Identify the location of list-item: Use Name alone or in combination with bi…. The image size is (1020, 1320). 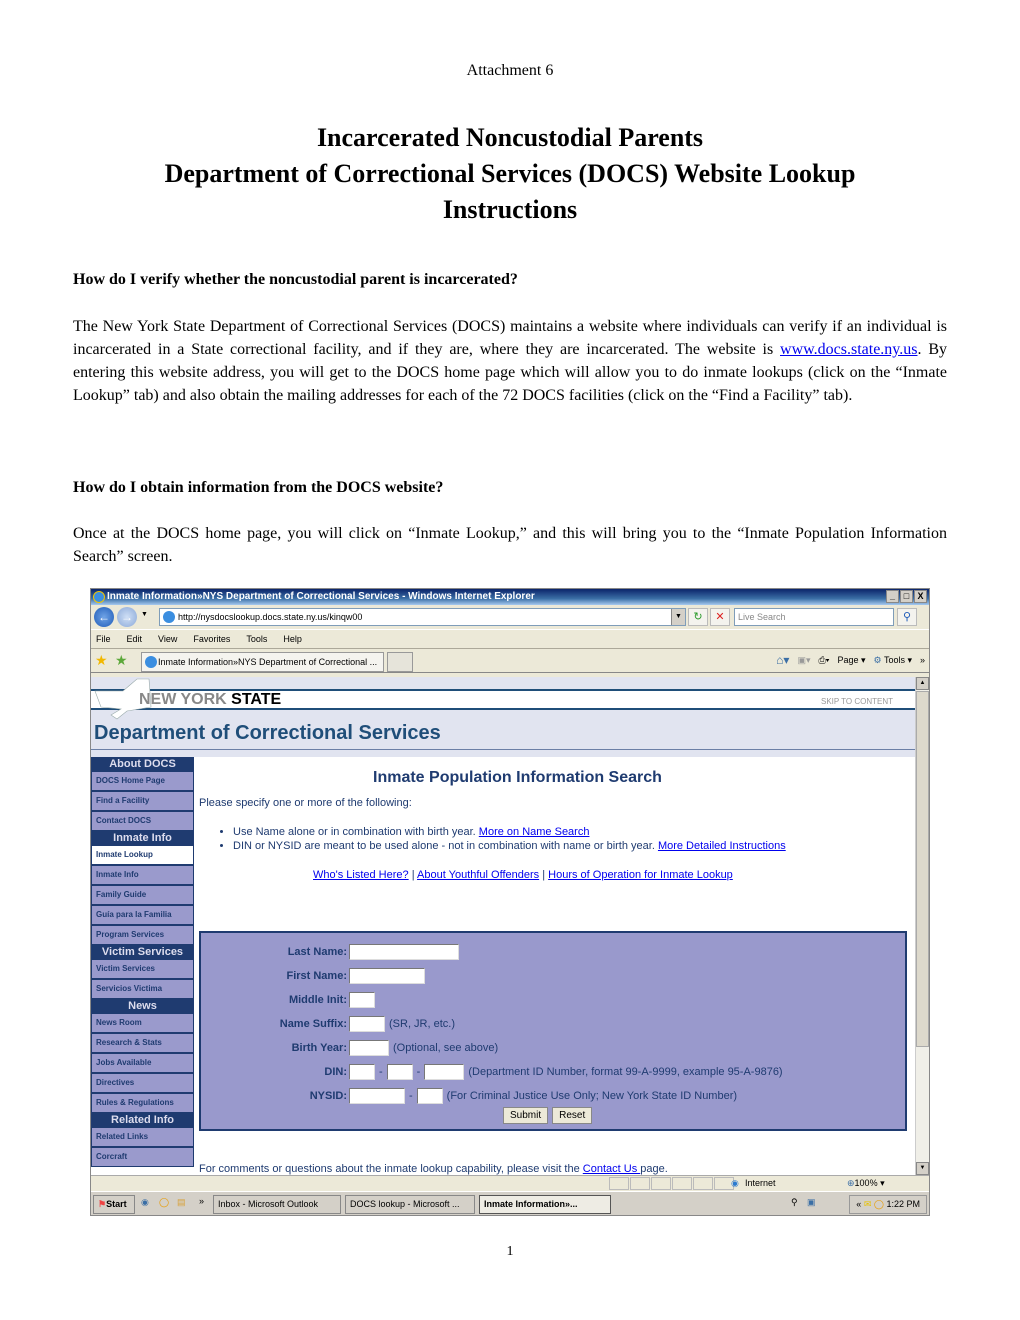
(509, 832).